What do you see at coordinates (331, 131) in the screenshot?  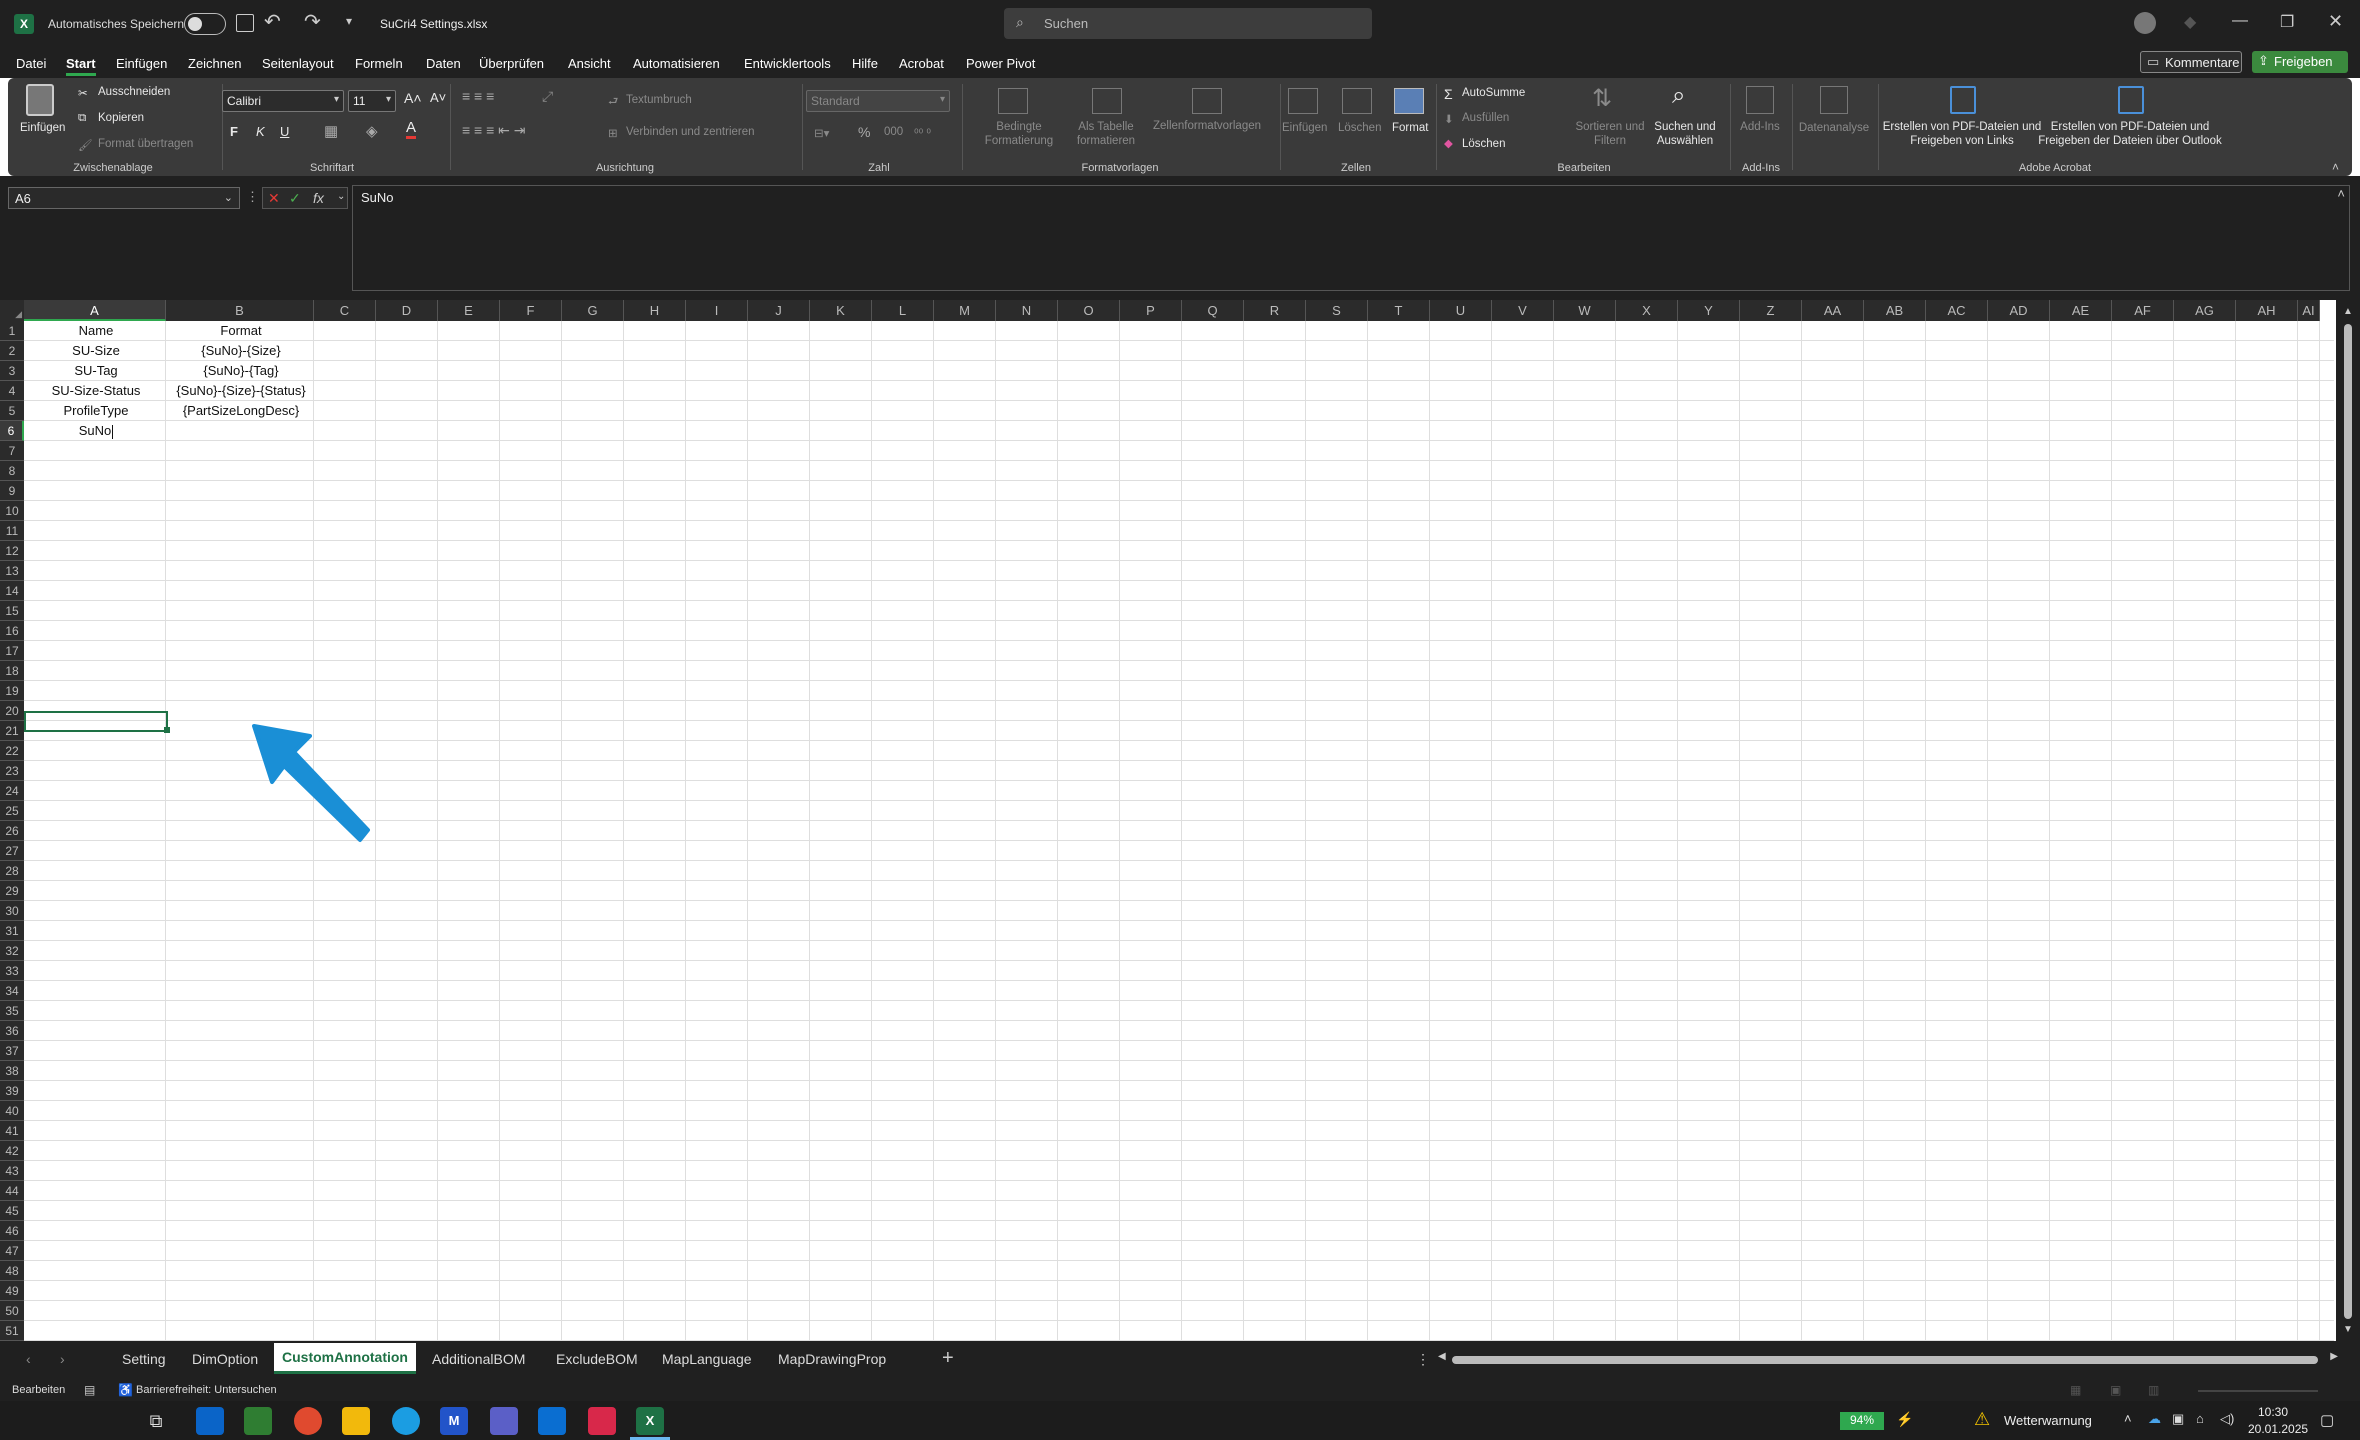 I see `borders-icon: ▦` at bounding box center [331, 131].